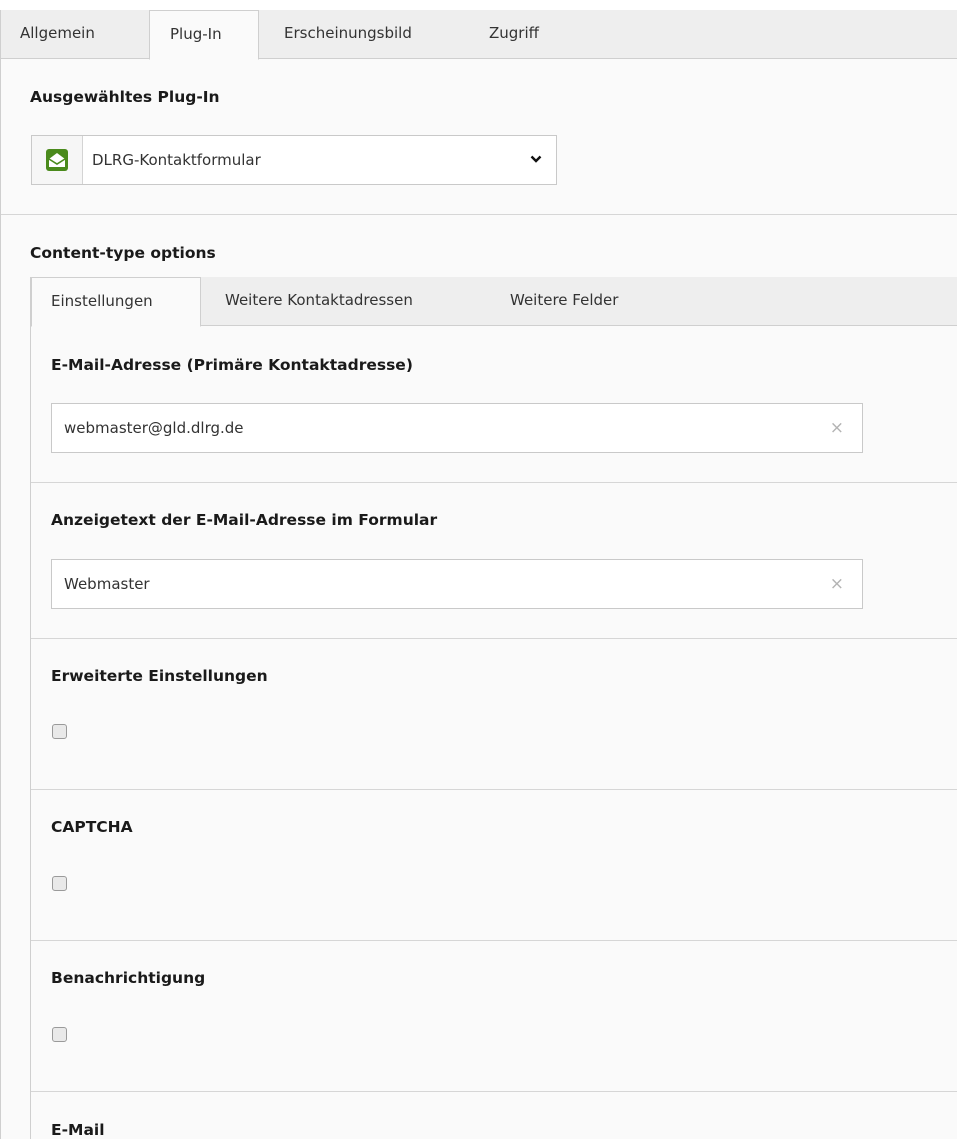 The image size is (957, 1139). I want to click on envelope-open-icon, so click(57, 160).